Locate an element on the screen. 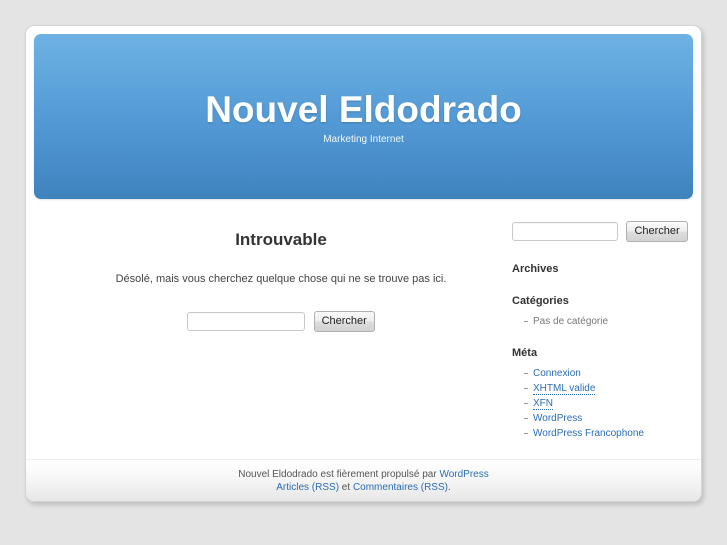 The width and height of the screenshot is (727, 545). meta-link-xhtml-valide: XHTML valide is located at coordinates (564, 389).